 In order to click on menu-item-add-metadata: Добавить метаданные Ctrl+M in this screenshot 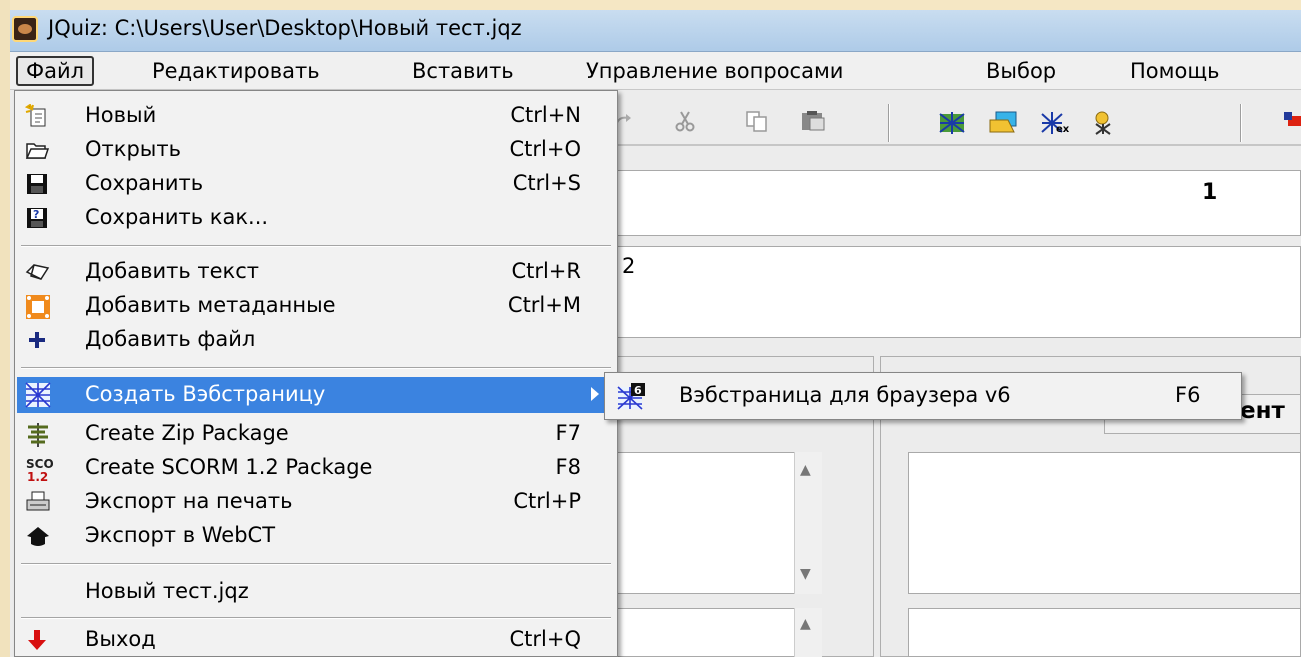, I will do `click(316, 306)`.